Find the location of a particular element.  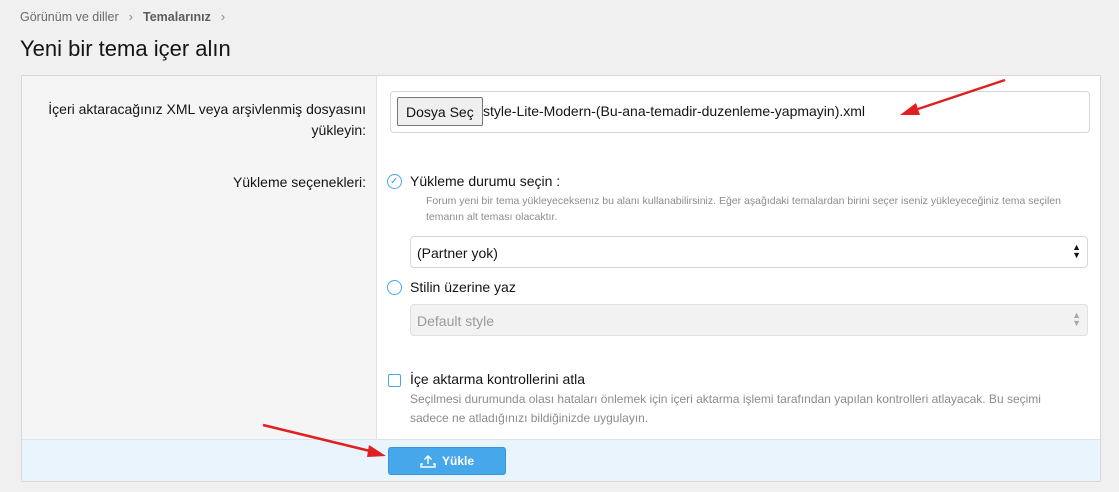

option-select-parent-hint-line2: temanın alt teması olacaktır. is located at coordinates (492, 217).